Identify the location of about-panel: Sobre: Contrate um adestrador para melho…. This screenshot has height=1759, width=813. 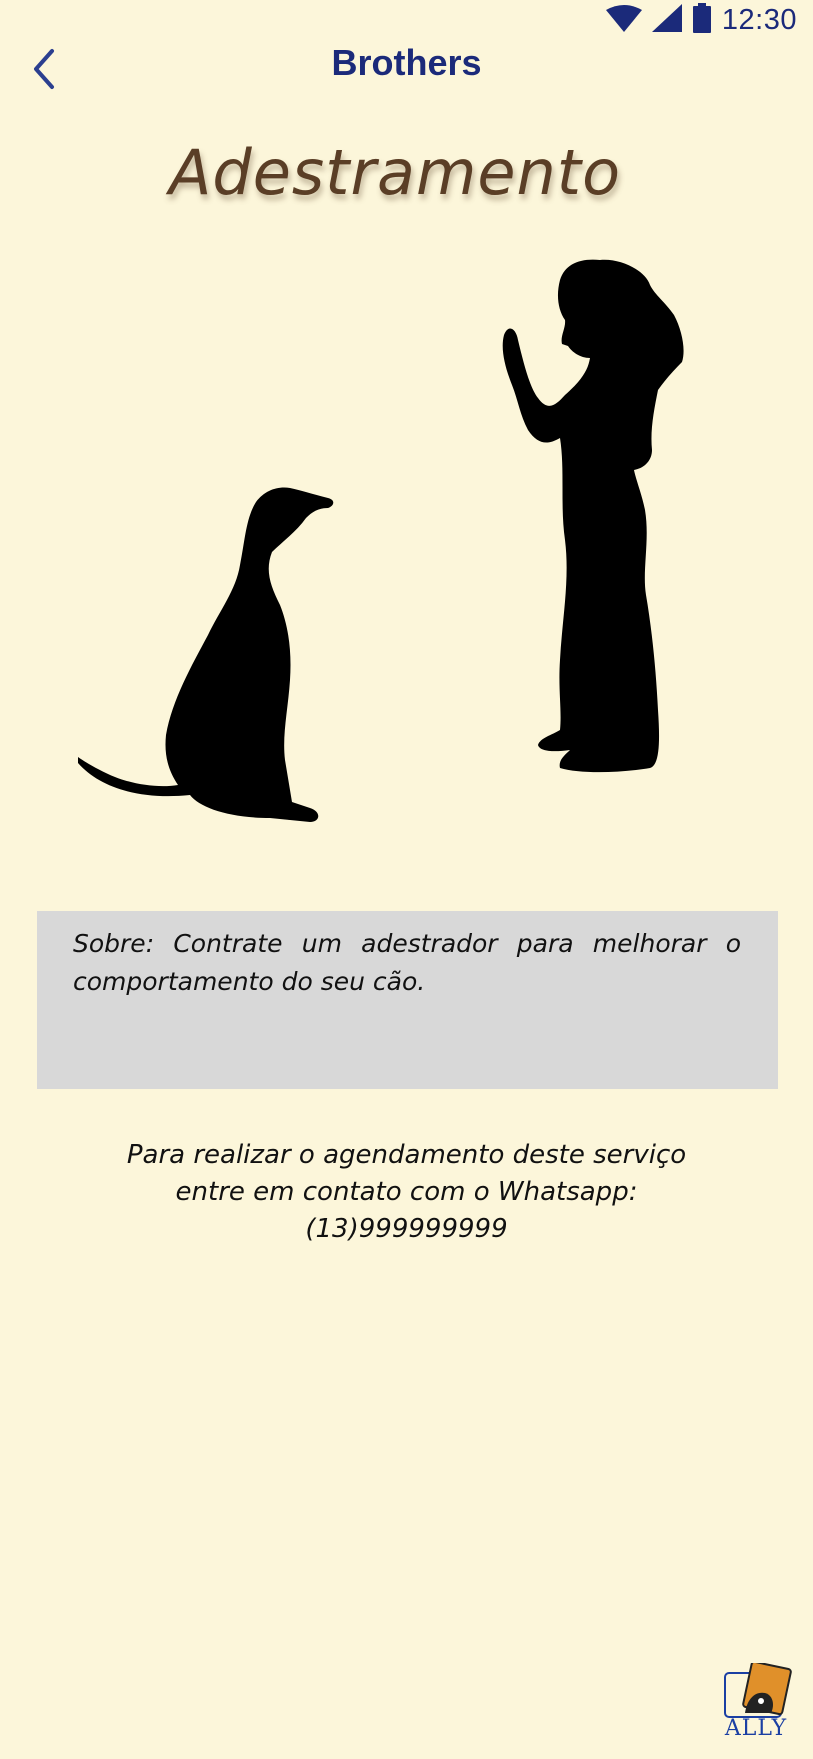
(407, 1000).